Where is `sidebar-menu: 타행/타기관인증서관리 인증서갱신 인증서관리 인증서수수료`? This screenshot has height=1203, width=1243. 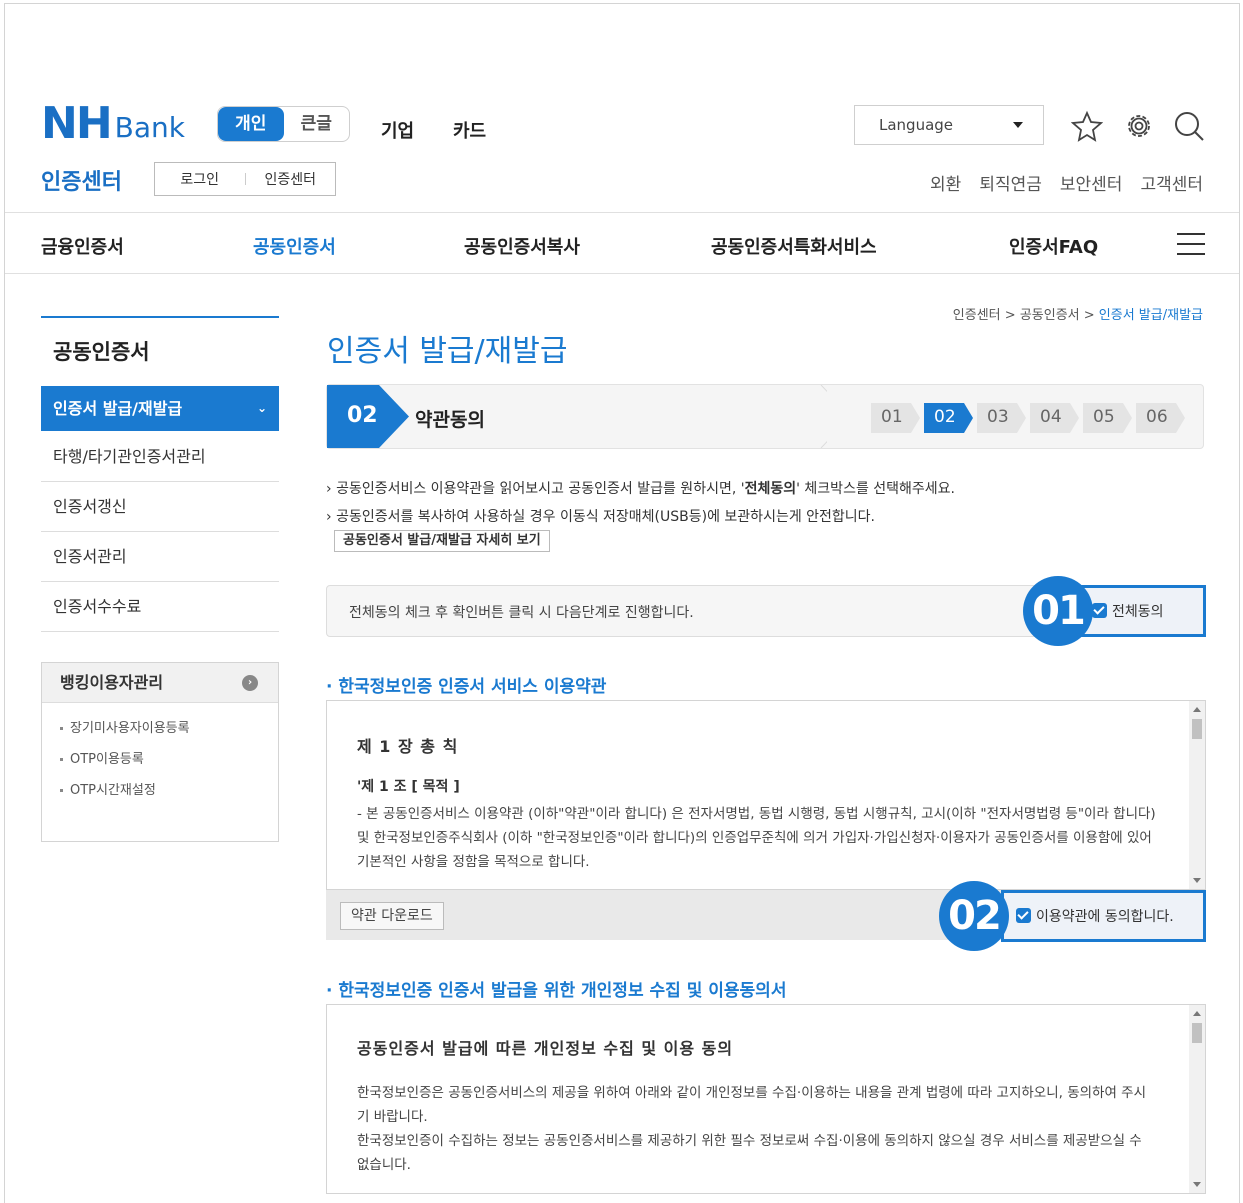 sidebar-menu: 타행/타기관인증서관리 인증서갱신 인증서관리 인증서수수료 is located at coordinates (160, 532).